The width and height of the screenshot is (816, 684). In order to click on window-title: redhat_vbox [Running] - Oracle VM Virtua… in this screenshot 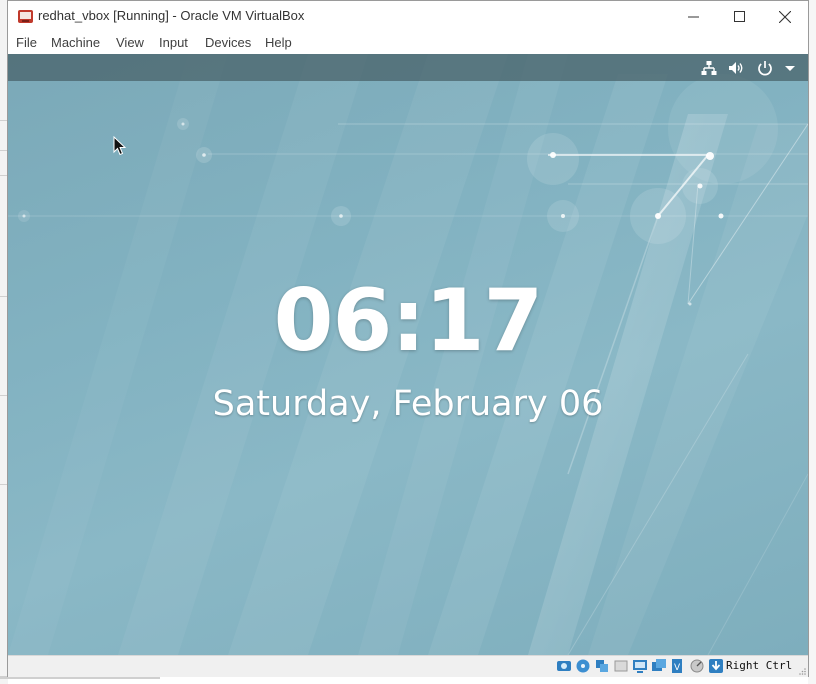, I will do `click(171, 15)`.